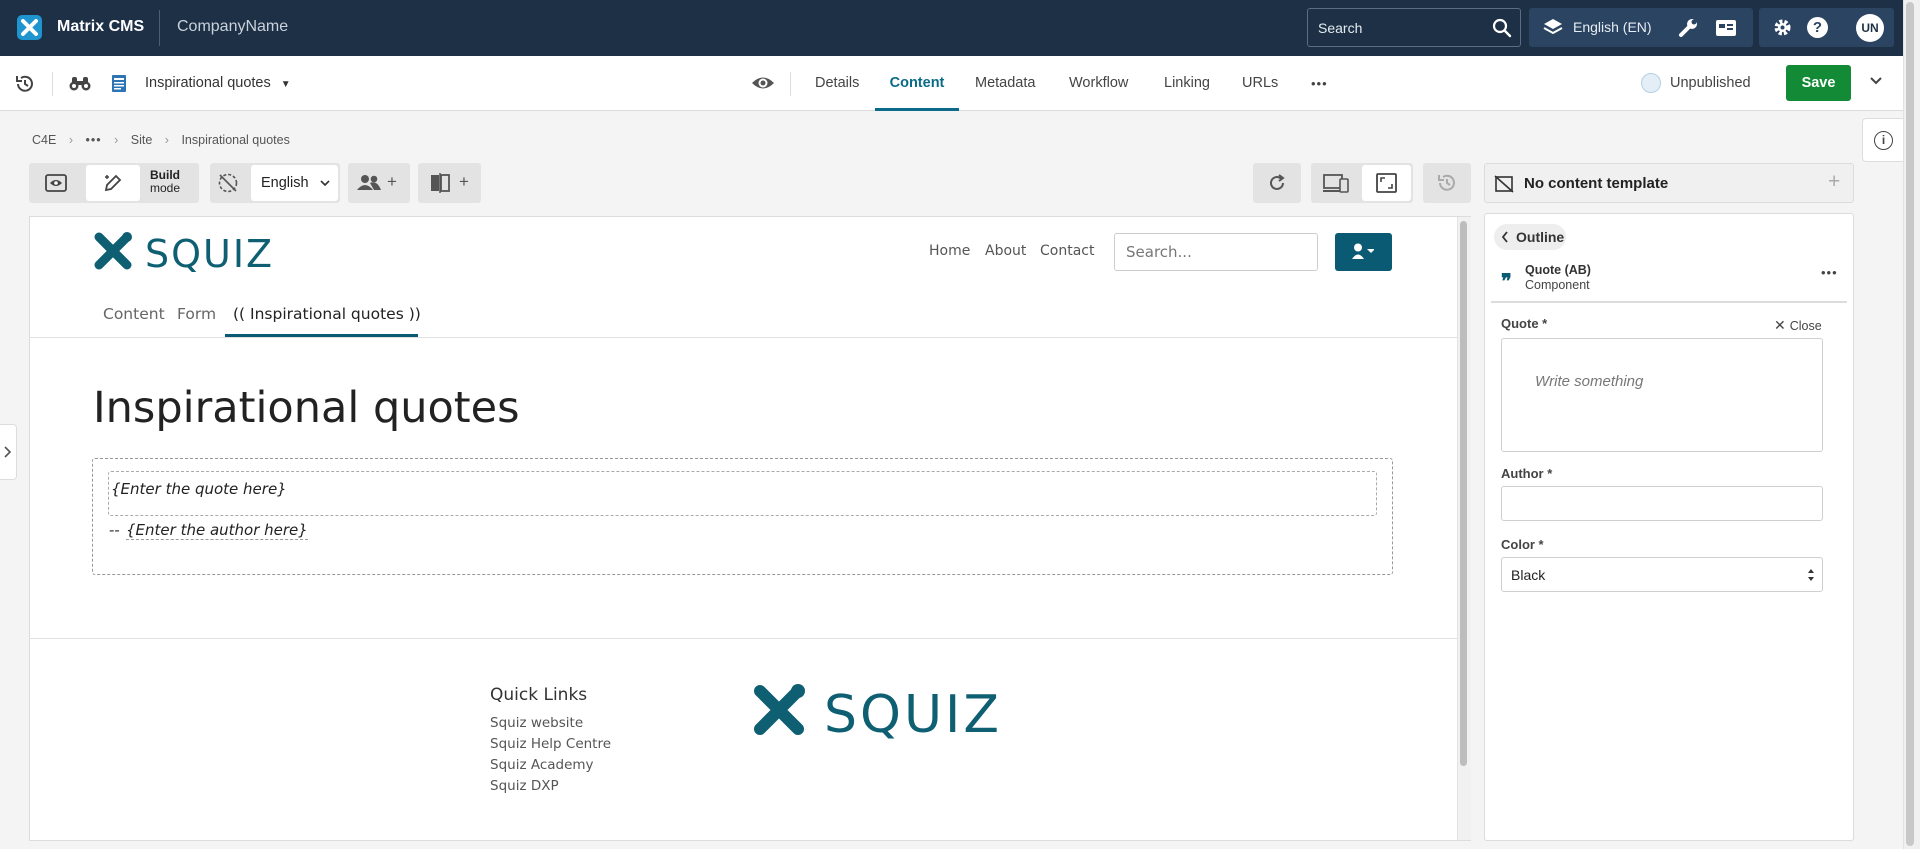  What do you see at coordinates (1780, 325) in the screenshot?
I see `close-icon: ✕` at bounding box center [1780, 325].